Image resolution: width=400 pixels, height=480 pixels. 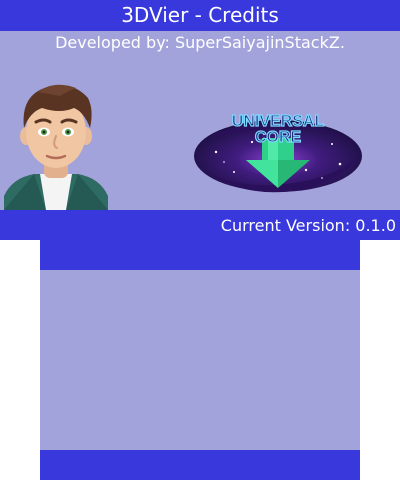 What do you see at coordinates (200, 255) in the screenshot?
I see `bottom-screen-header-bar` at bounding box center [200, 255].